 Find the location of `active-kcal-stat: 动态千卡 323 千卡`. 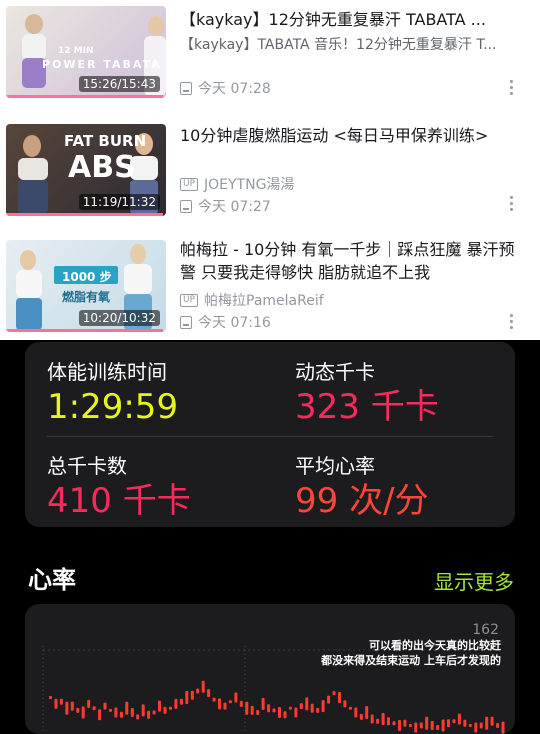

active-kcal-stat: 动态千卡 323 千卡 is located at coordinates (367, 391).